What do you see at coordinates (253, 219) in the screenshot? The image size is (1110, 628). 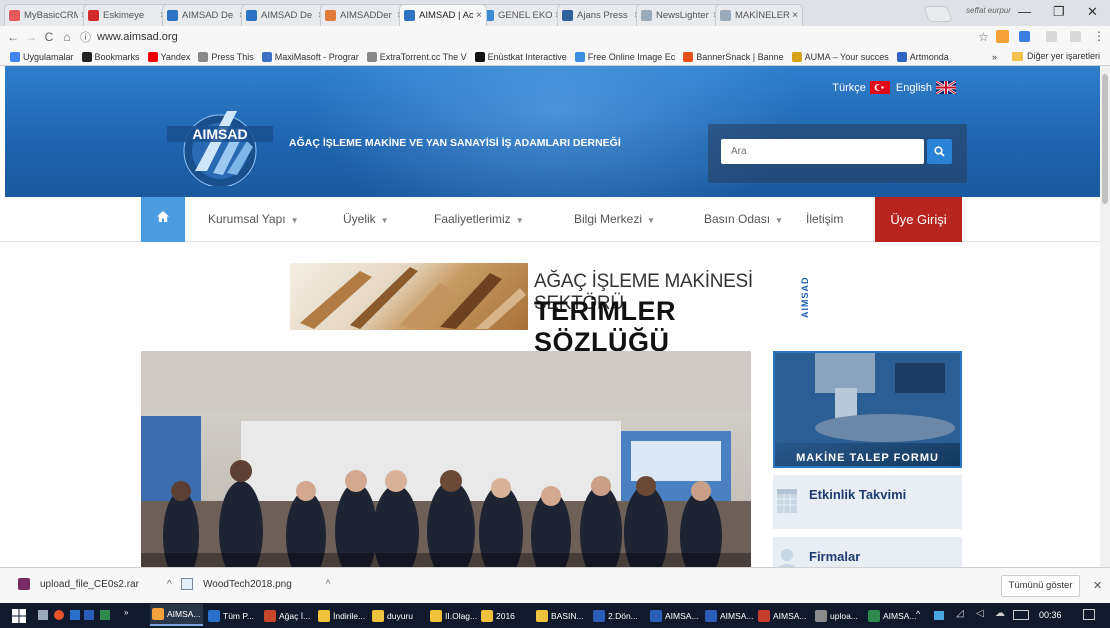 I see `nav-kurumsal-yapi: Kurumsal Yapı ▼` at bounding box center [253, 219].